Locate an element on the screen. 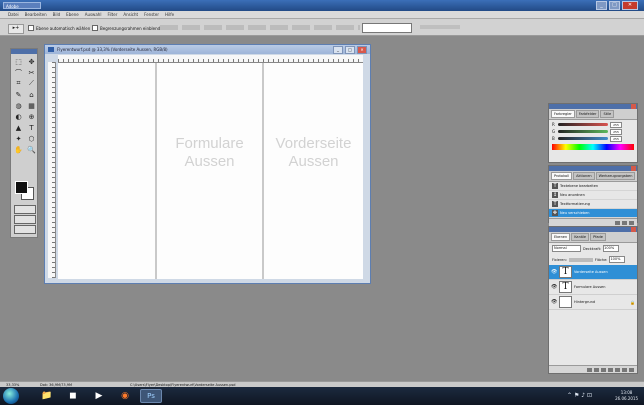 Image resolution: width=644 pixels, height=405 pixels. tab-channels: Kanäle is located at coordinates (580, 237).